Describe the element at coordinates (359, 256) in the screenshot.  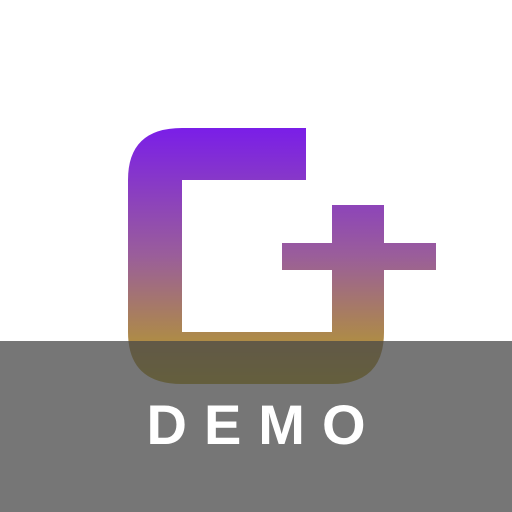
I see `logo-plus-bar` at that location.